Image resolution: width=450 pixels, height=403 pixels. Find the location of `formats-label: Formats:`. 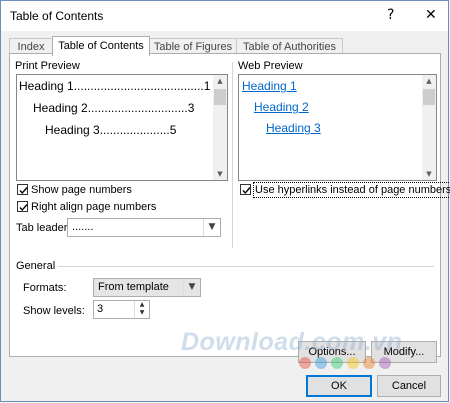

formats-label: Formats: is located at coordinates (45, 288).